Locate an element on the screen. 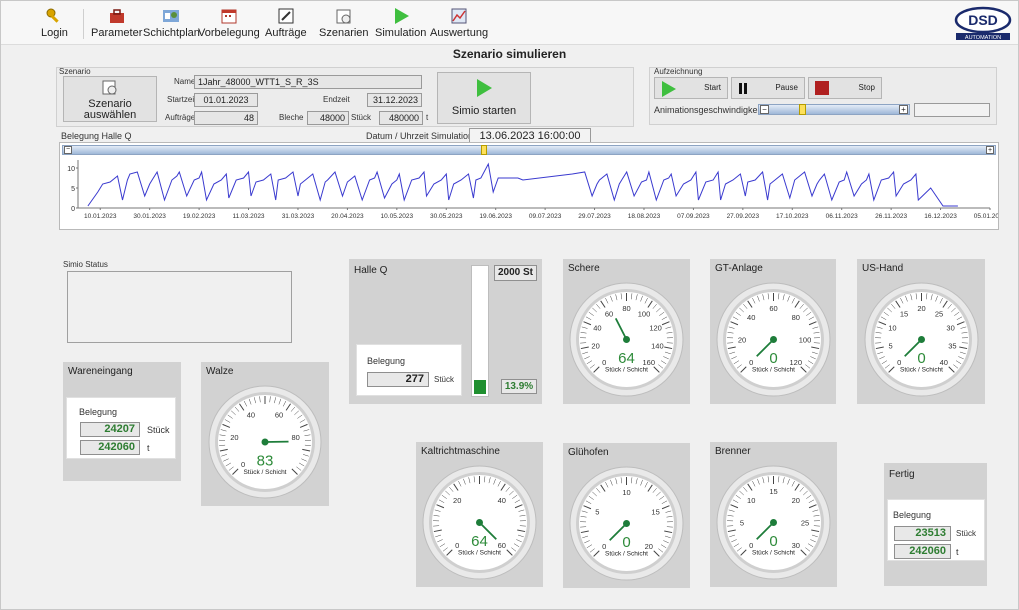  wareneingang-stueck-unit: Stück is located at coordinates (158, 430).